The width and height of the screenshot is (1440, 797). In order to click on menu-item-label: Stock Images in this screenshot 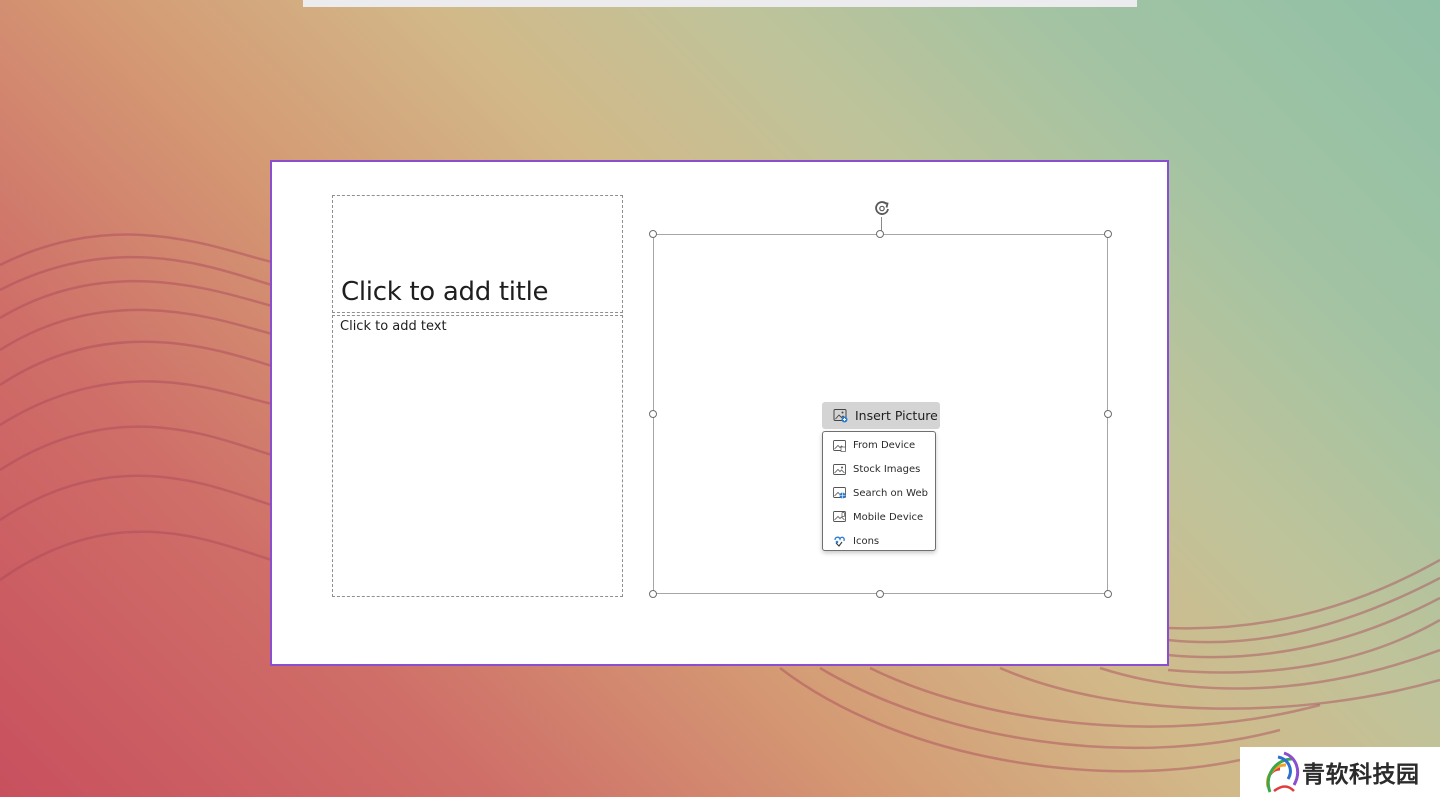, I will do `click(887, 470)`.